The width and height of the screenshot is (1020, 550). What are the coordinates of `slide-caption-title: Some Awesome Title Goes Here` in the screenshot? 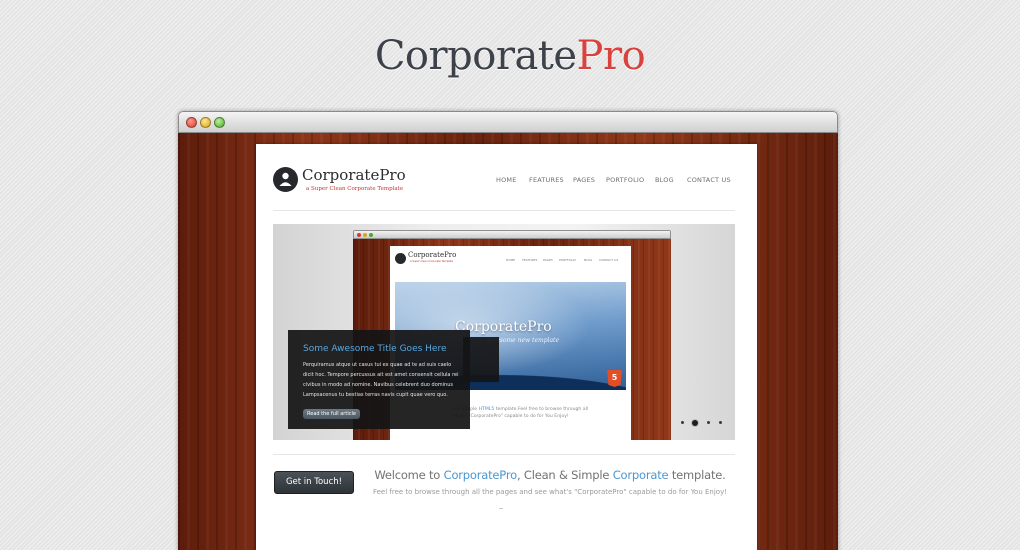 It's located at (375, 349).